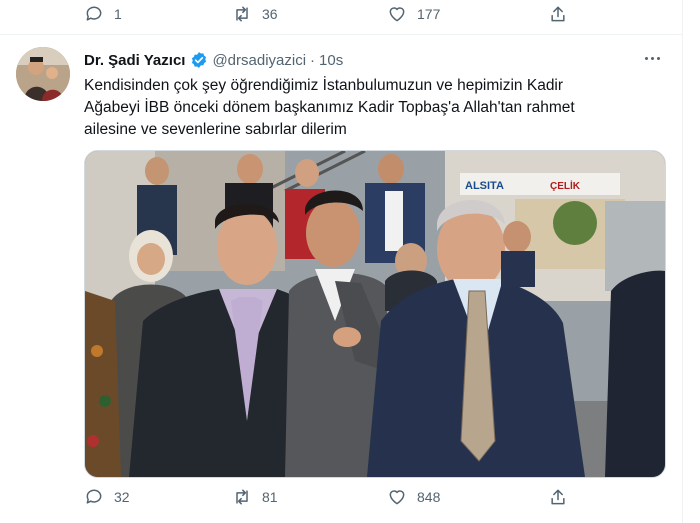 The height and width of the screenshot is (523, 700). I want to click on retweet-count: 36, so click(270, 14).